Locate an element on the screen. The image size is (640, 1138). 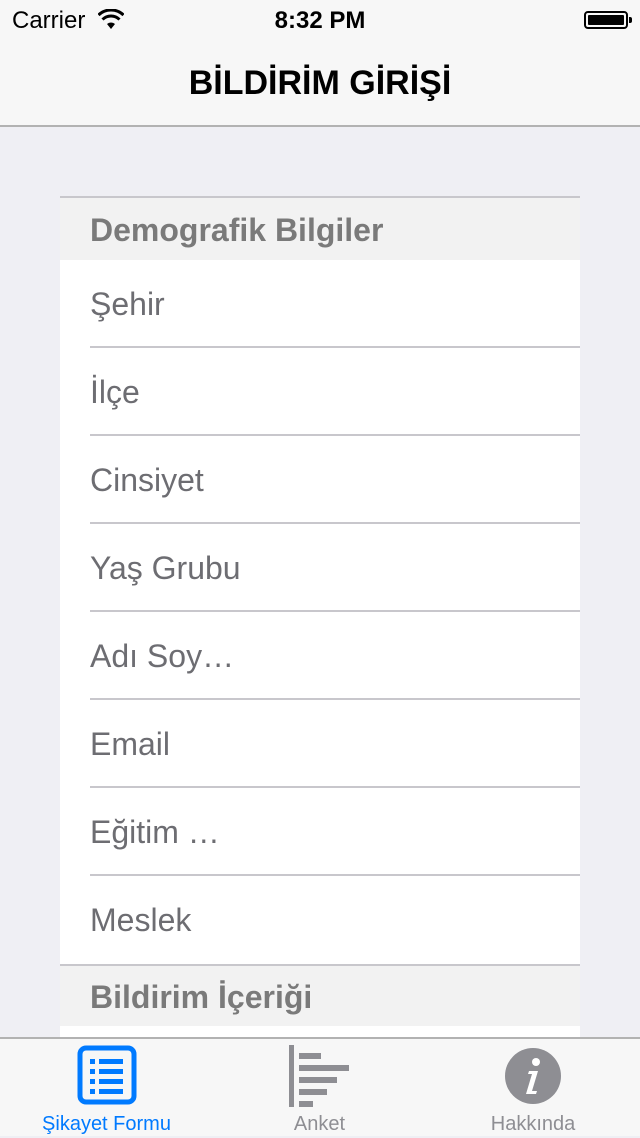
field-occupation: Meslek is located at coordinates (320, 920).